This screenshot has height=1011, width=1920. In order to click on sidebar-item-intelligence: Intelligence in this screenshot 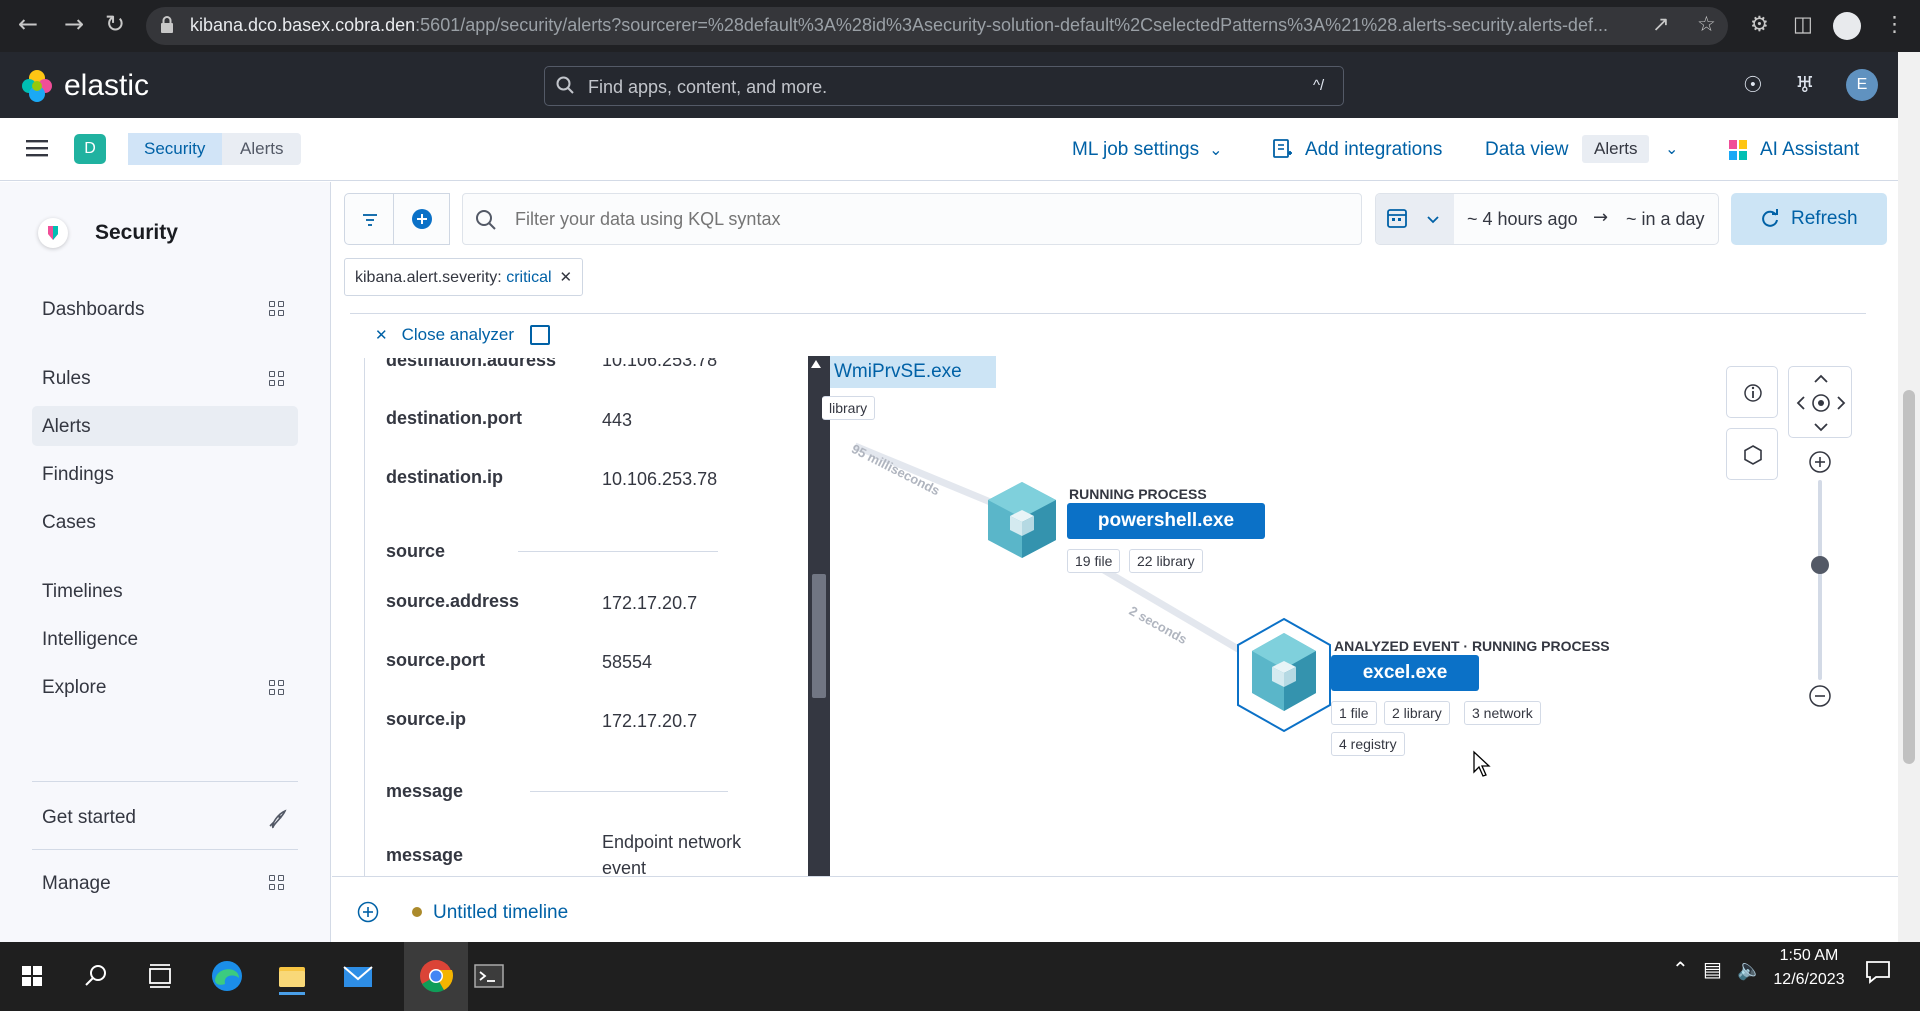, I will do `click(90, 640)`.